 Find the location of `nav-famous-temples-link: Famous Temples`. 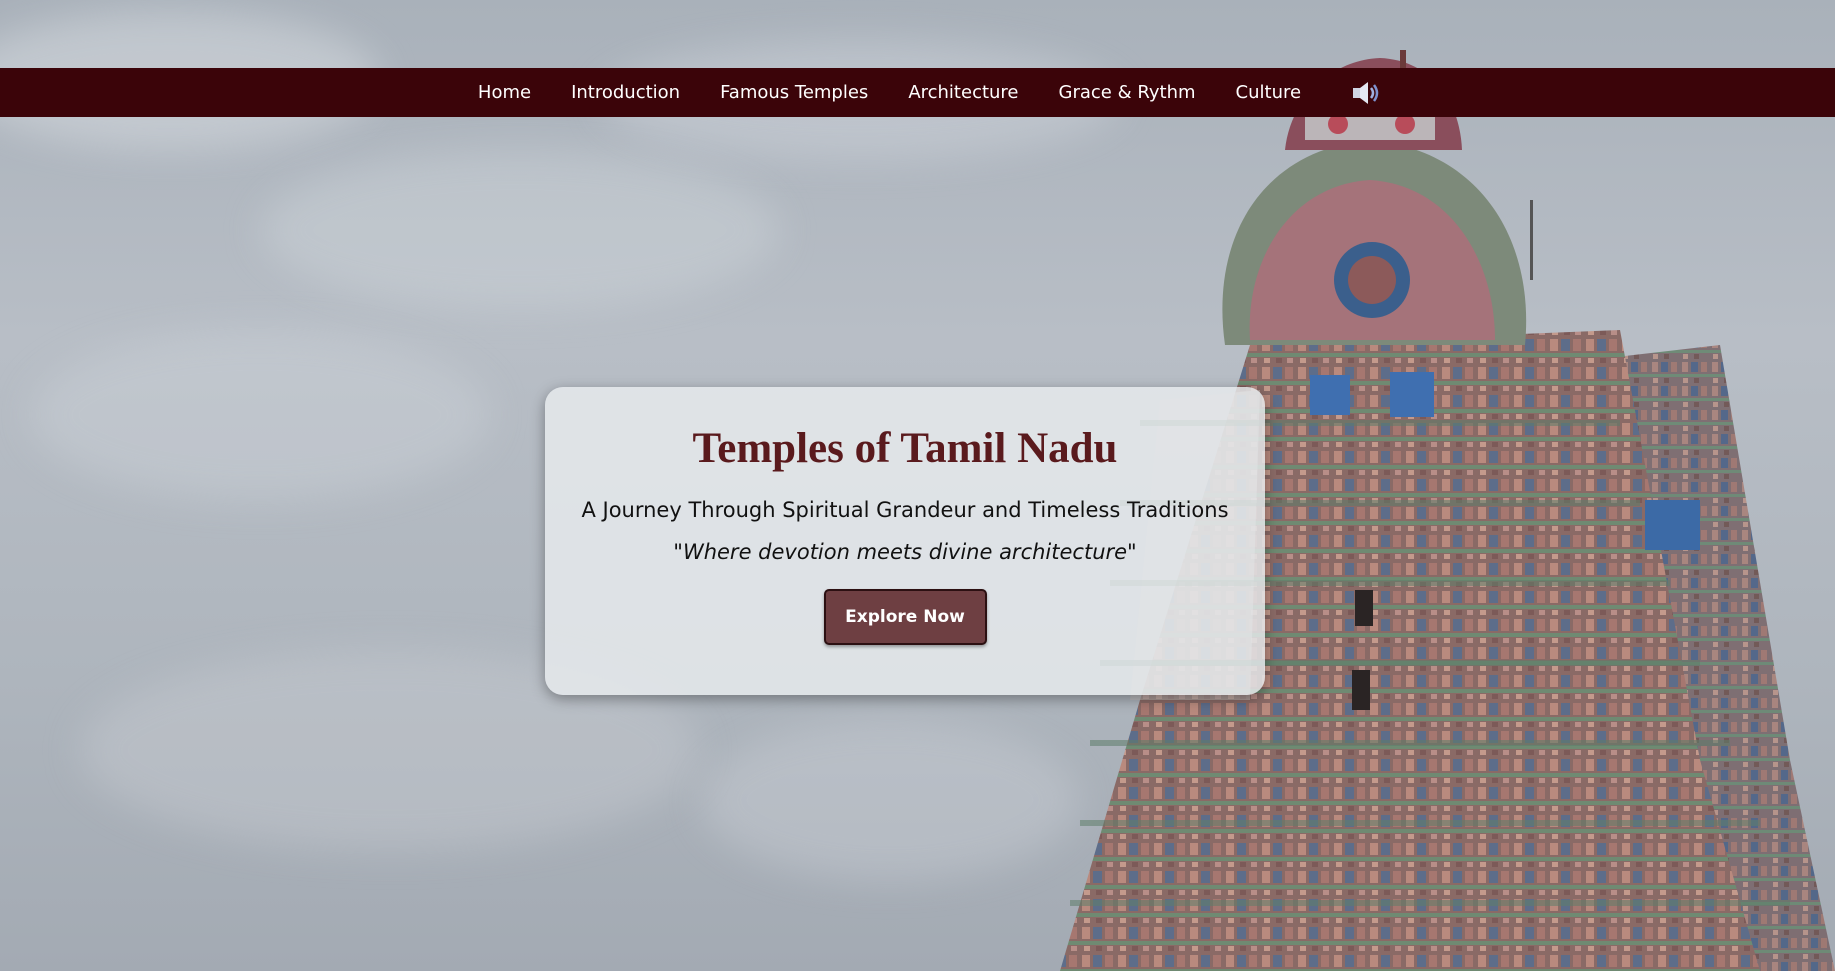

nav-famous-temples-link: Famous Temples is located at coordinates (794, 92).